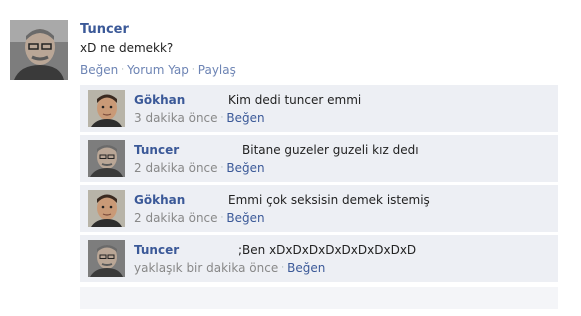 This screenshot has height=316, width=581. I want to click on like-link: Beğen, so click(99, 70).